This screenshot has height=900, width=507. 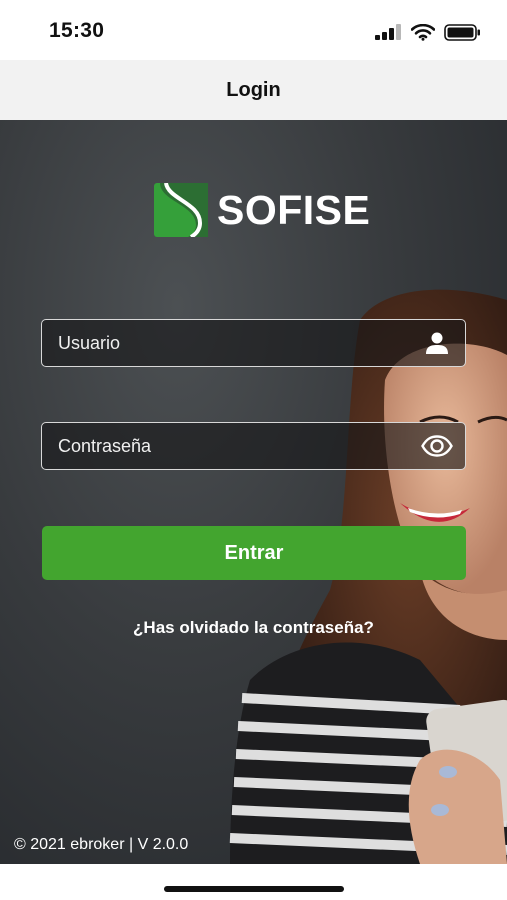 I want to click on username-input, so click(x=233, y=343).